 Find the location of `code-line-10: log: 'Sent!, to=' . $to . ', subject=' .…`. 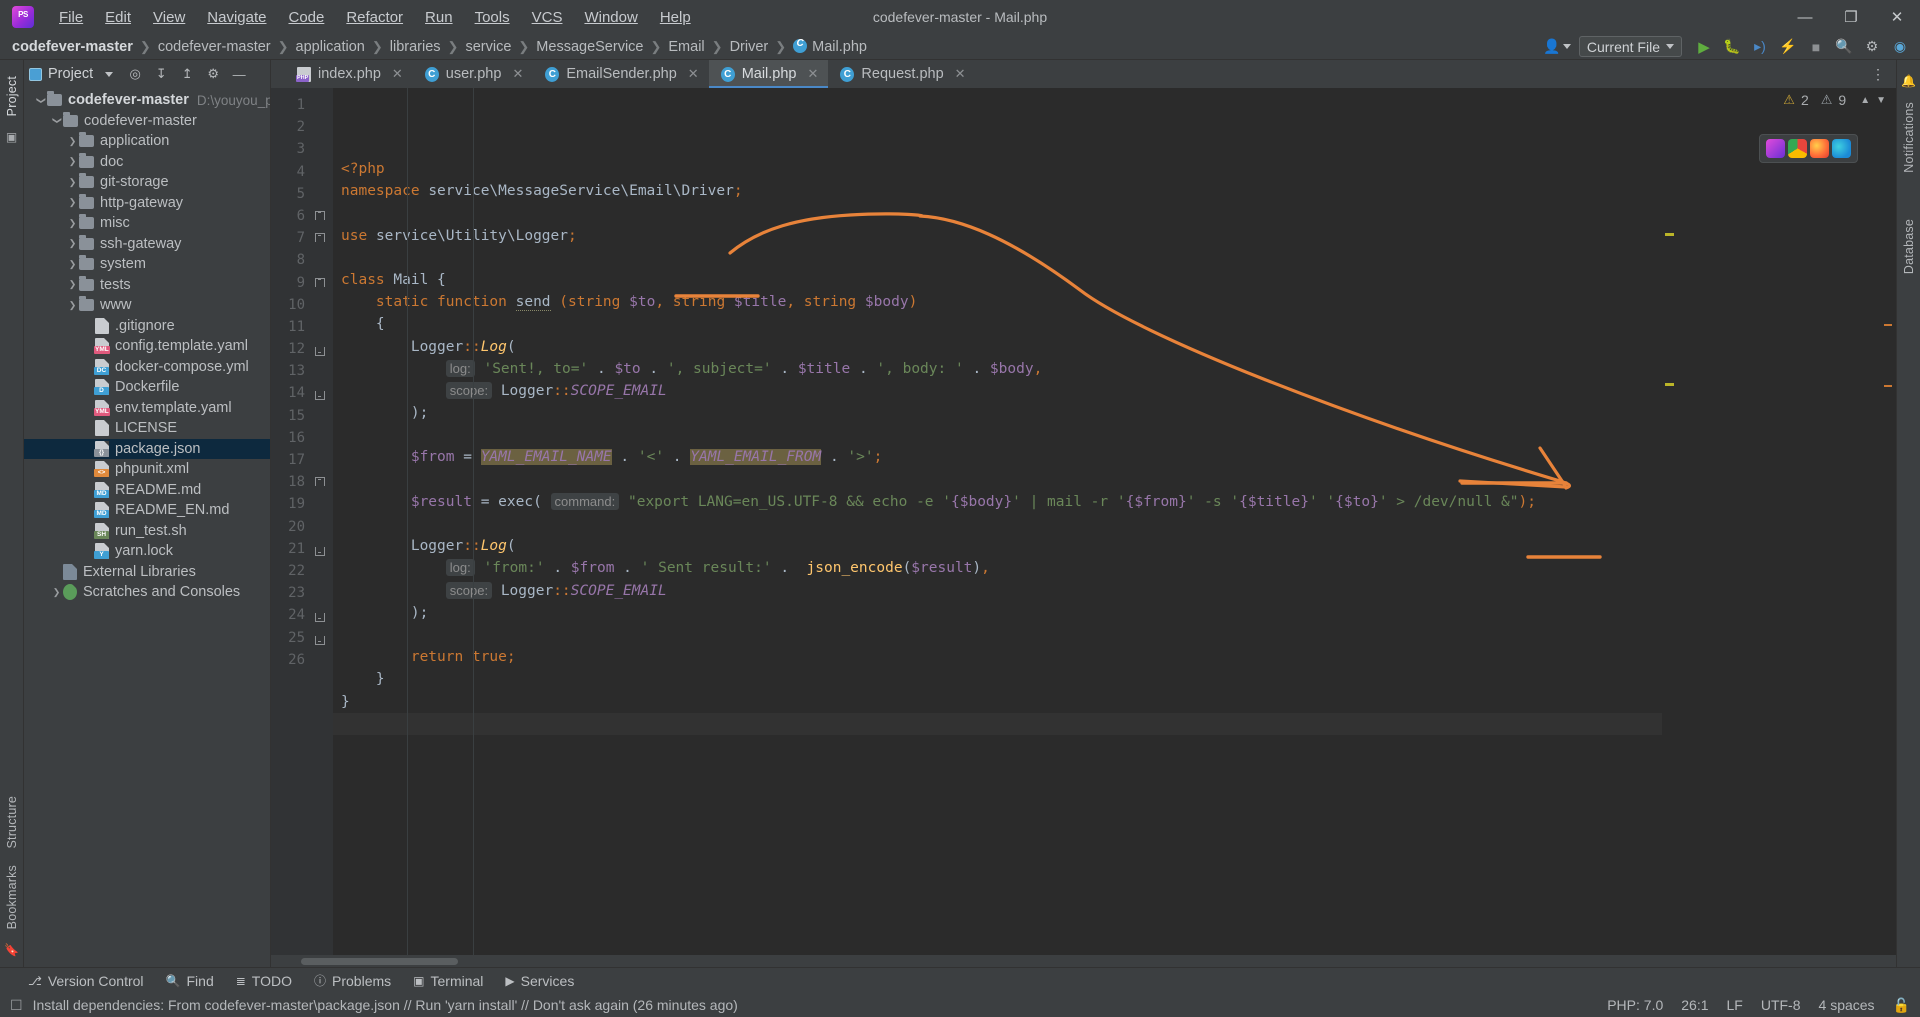

code-line-10: log: 'Sent!, to=' . $to . ', subject=' .… is located at coordinates (997, 369).